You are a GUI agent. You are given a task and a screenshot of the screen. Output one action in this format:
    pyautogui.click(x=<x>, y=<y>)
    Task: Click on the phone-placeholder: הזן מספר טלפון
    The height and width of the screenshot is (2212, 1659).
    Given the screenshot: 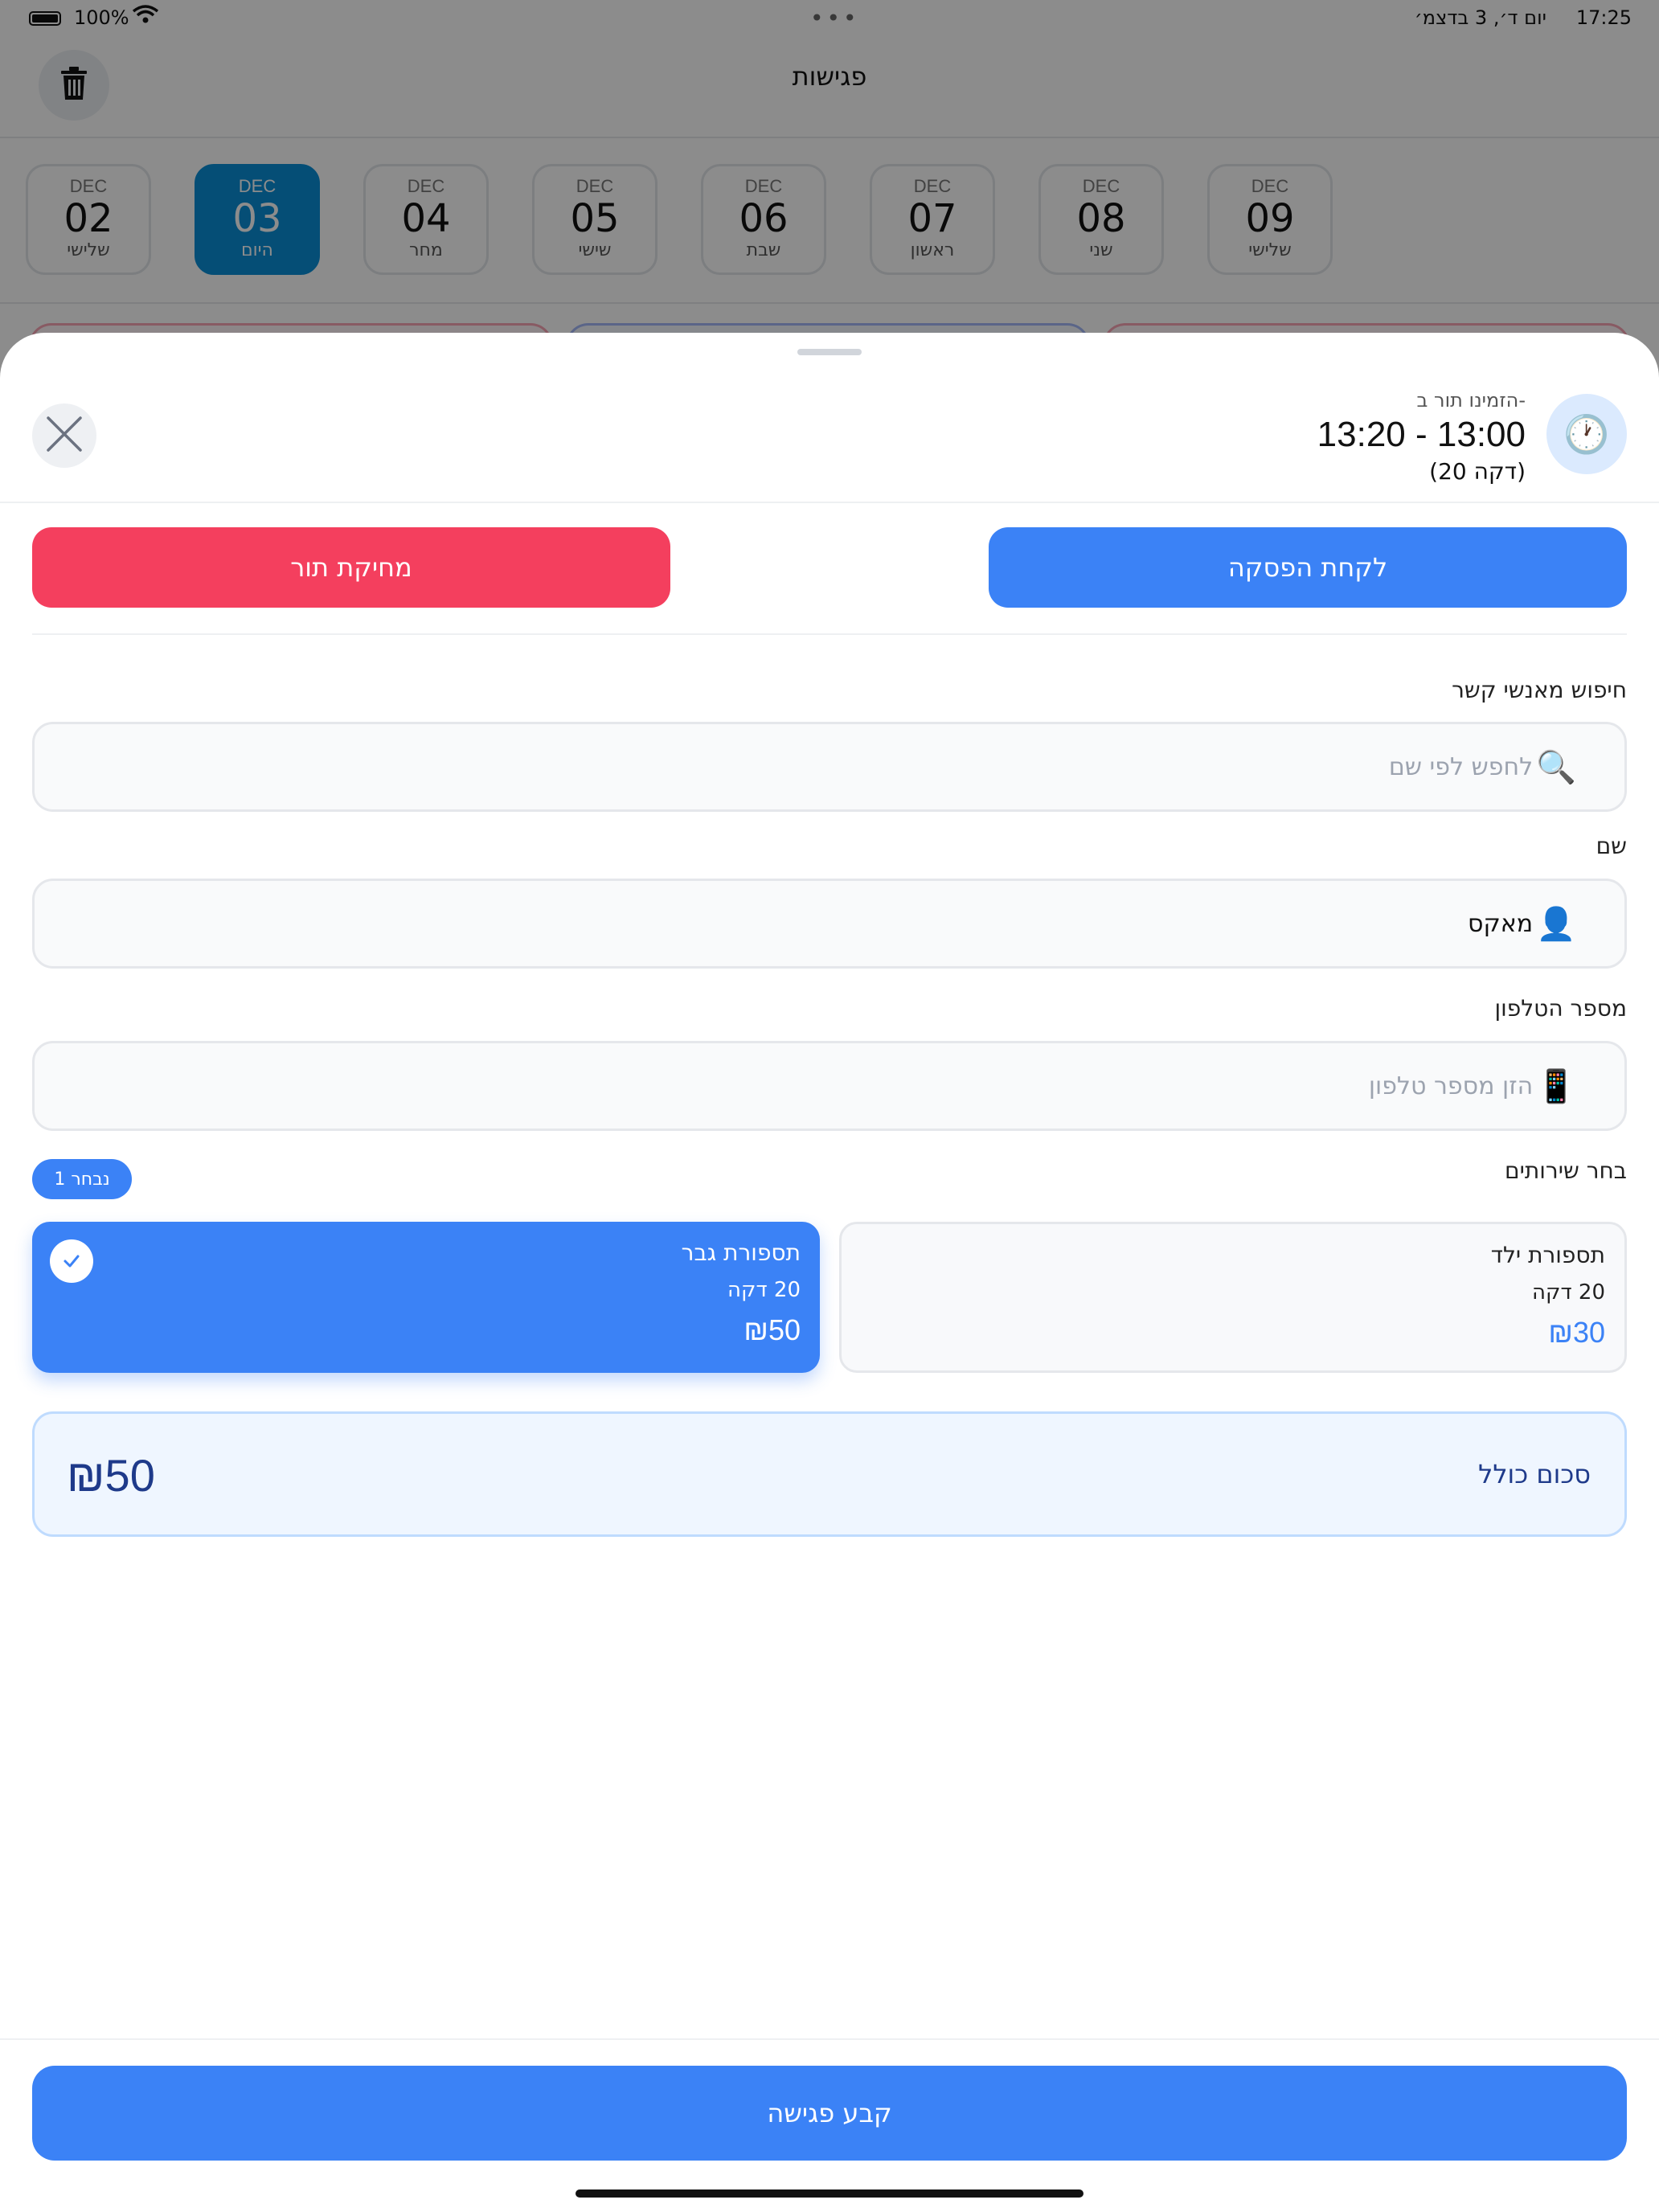 What is the action you would take?
    pyautogui.click(x=1451, y=1085)
    